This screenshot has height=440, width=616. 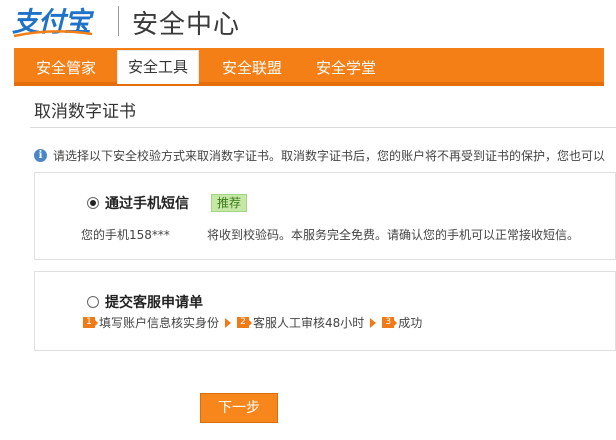 What do you see at coordinates (52, 21) in the screenshot?
I see `alipay-logo: 支付宝` at bounding box center [52, 21].